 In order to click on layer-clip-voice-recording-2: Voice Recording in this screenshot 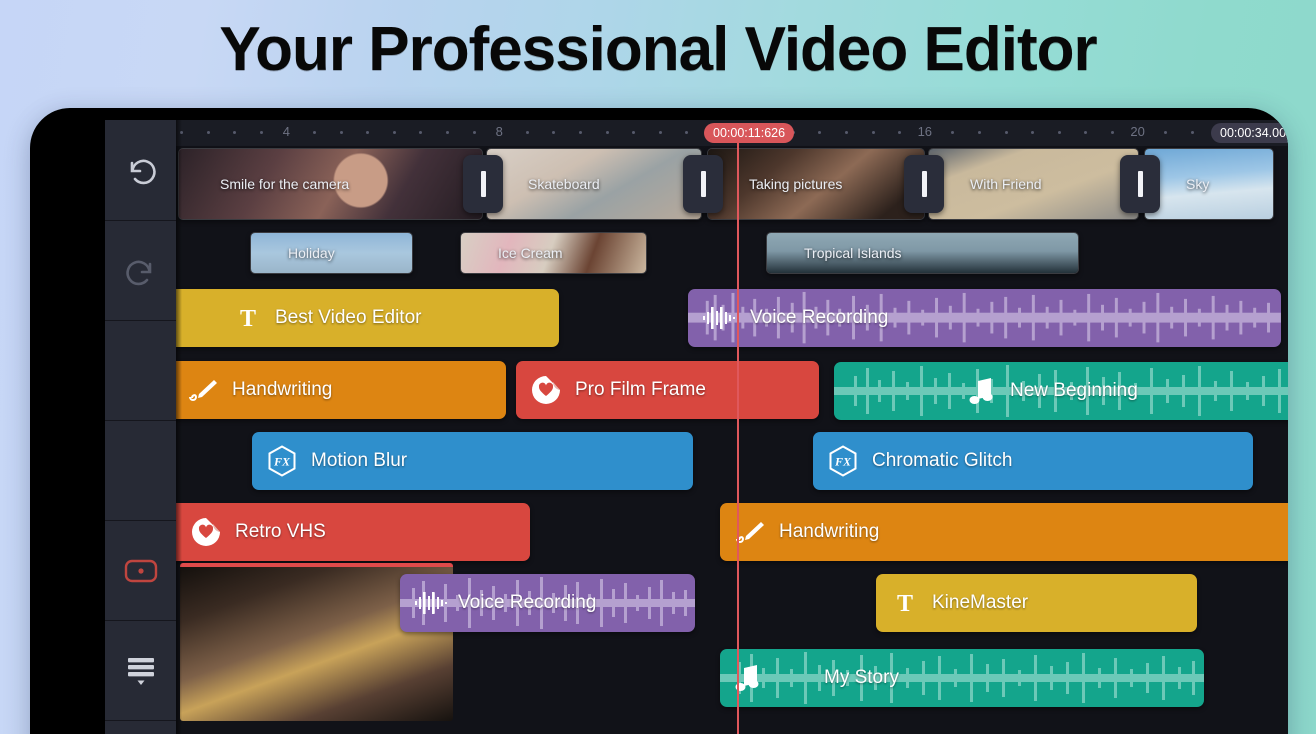, I will do `click(547, 603)`.